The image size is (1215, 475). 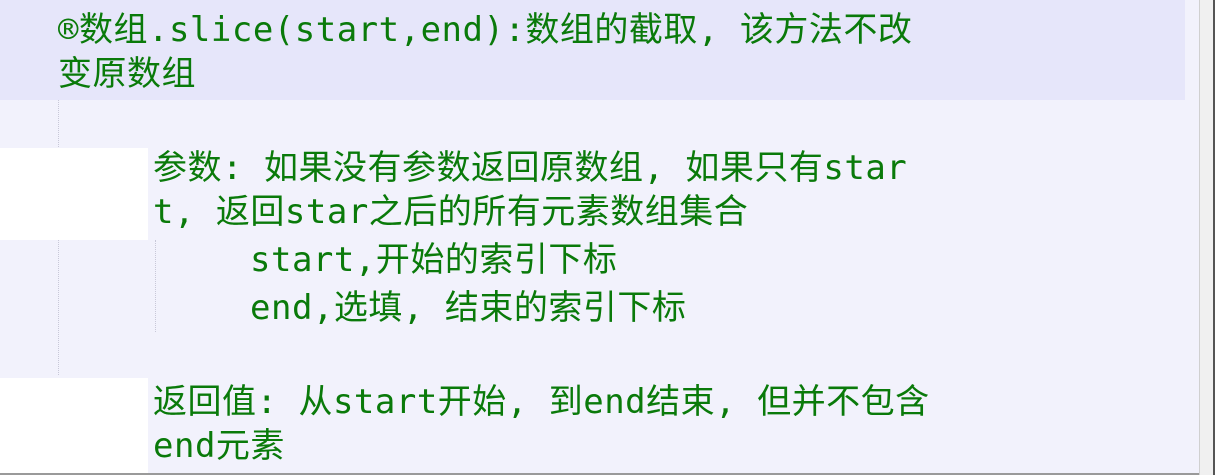 What do you see at coordinates (541, 402) in the screenshot?
I see `returns-line-1: 返回值: 从start开始, 到end结束, 但并不包含` at bounding box center [541, 402].